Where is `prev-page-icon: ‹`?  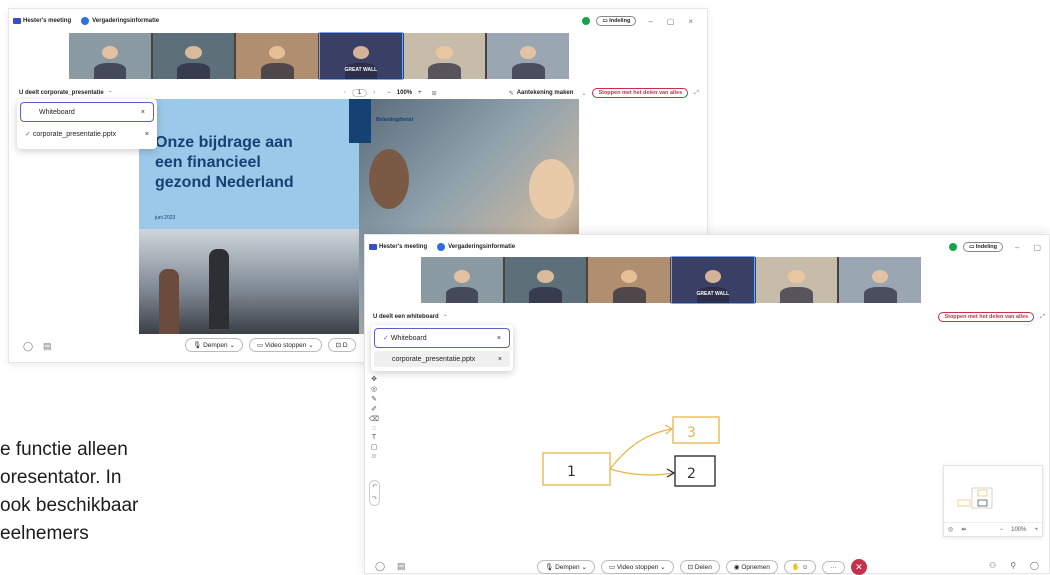
prev-page-icon: ‹ is located at coordinates (345, 93).